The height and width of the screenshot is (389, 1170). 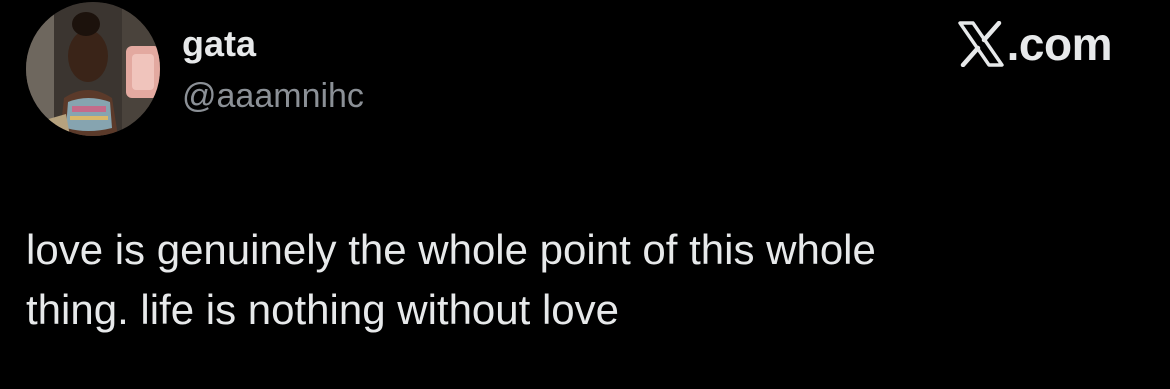 What do you see at coordinates (219, 44) in the screenshot?
I see `author-display-name: gata` at bounding box center [219, 44].